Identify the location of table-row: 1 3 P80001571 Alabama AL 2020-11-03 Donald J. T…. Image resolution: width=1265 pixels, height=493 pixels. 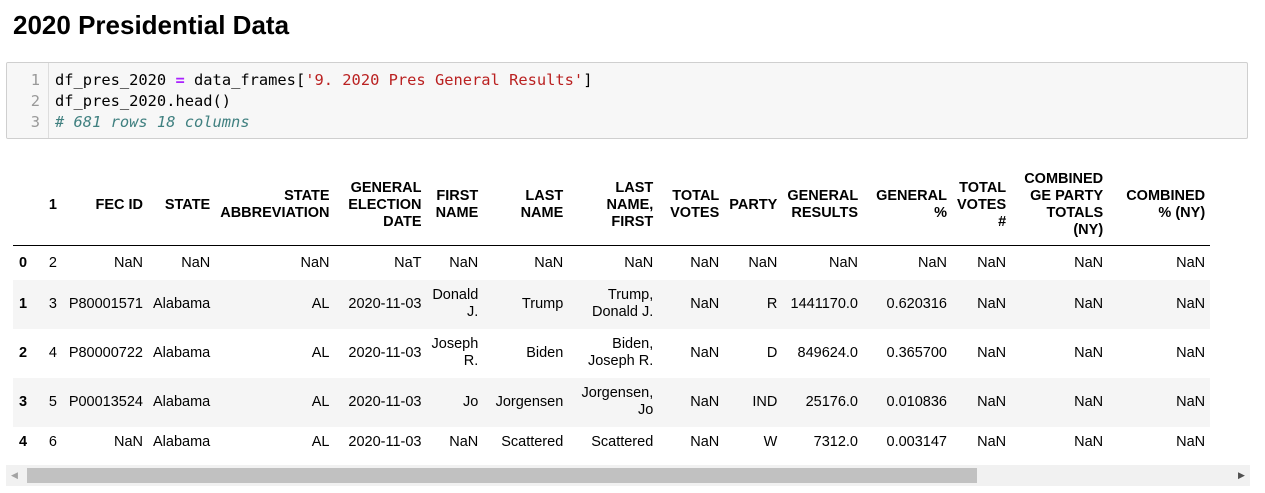
(612, 304).